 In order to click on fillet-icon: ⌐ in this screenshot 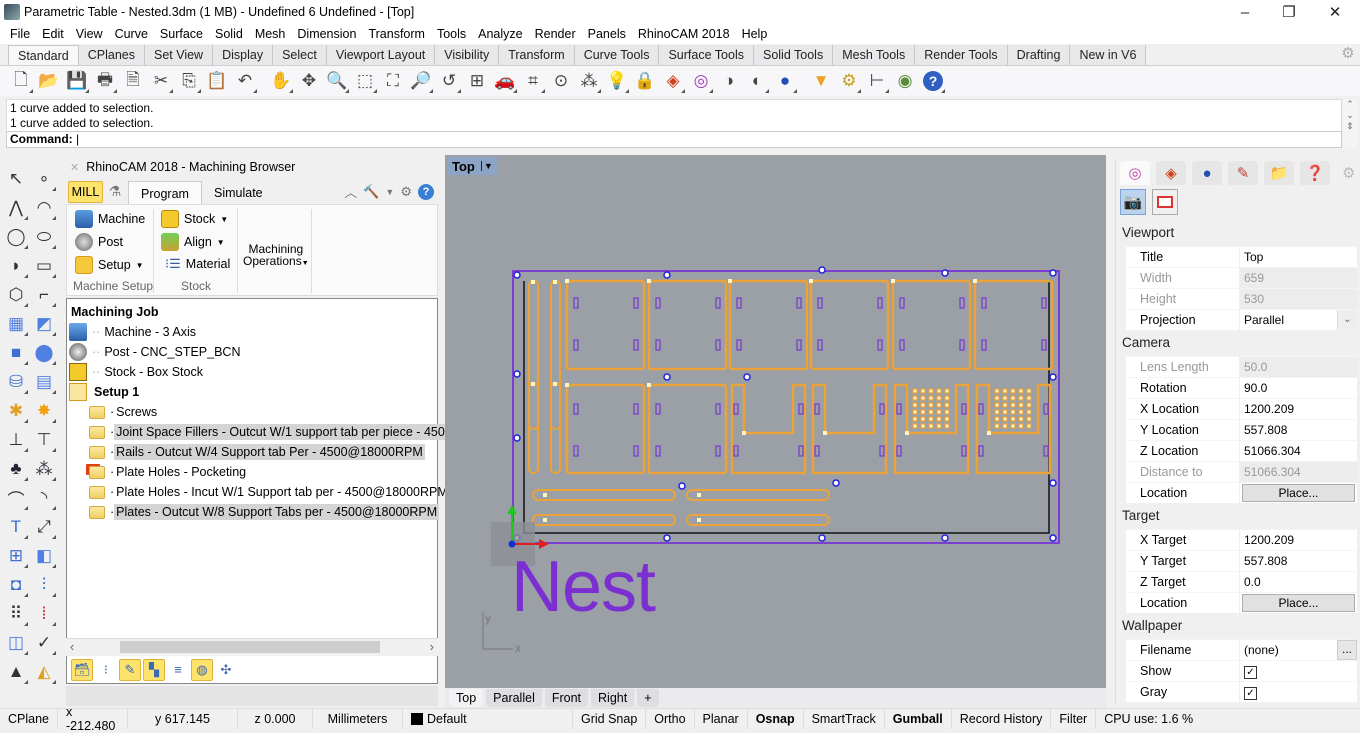, I will do `click(44, 295)`.